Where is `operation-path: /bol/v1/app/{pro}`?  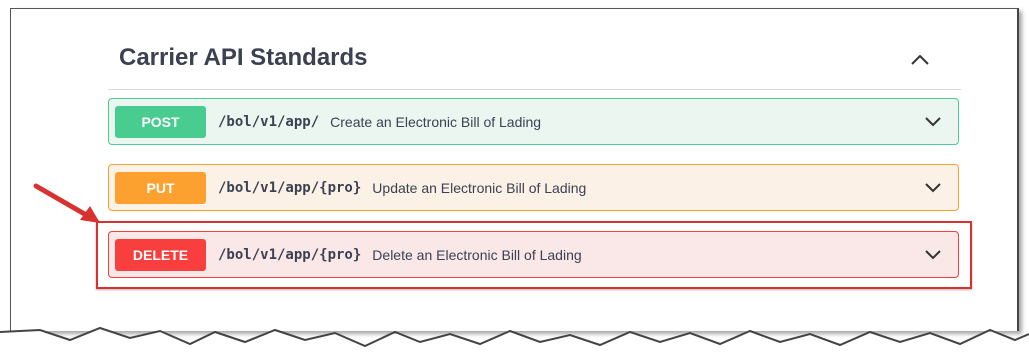 operation-path: /bol/v1/app/{pro} is located at coordinates (290, 187).